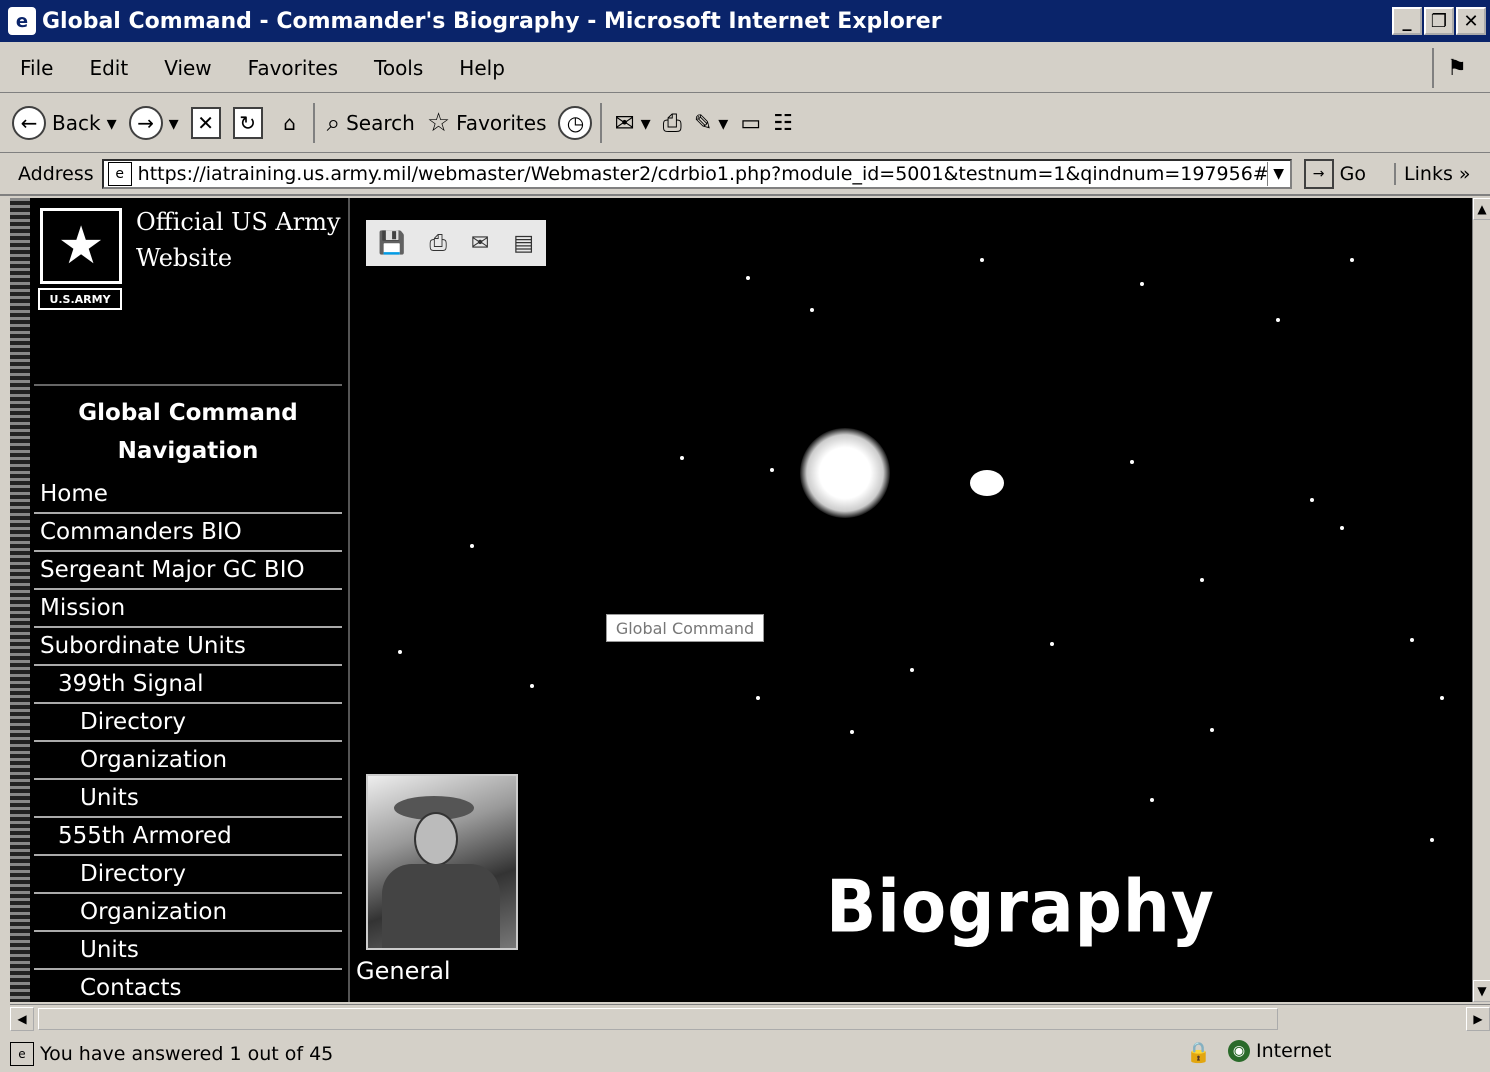 The width and height of the screenshot is (1490, 1072). I want to click on nav-399th-organization: Organization, so click(188, 761).